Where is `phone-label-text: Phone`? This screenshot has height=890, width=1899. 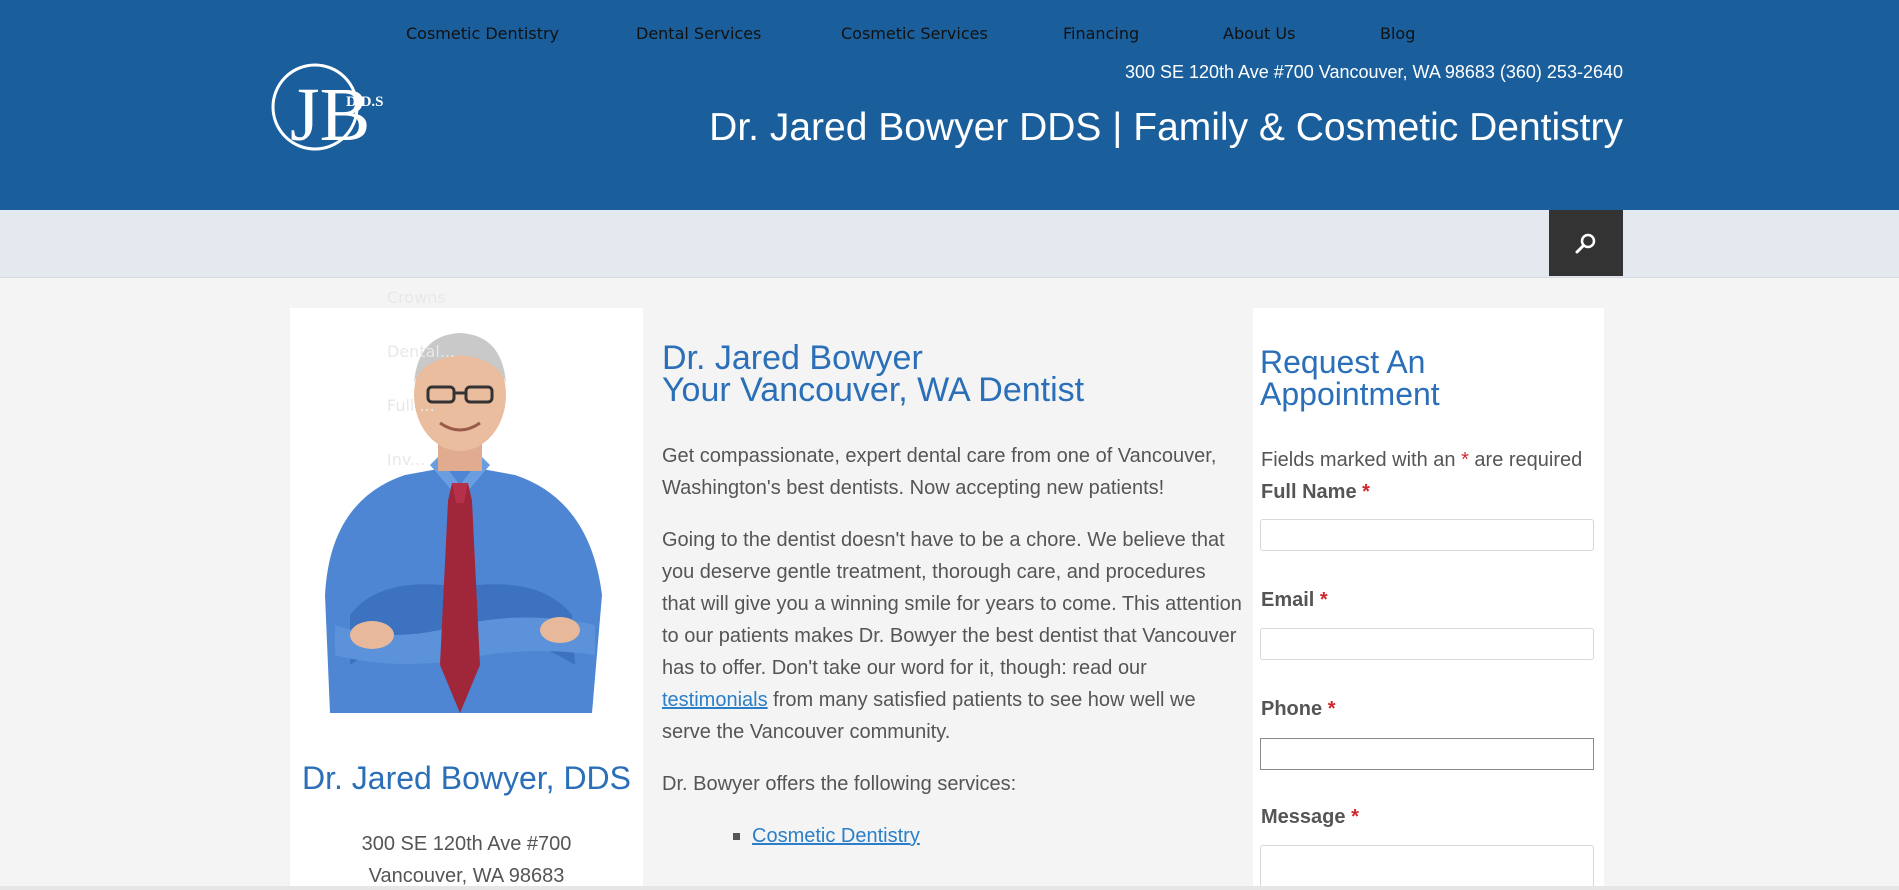
phone-label-text: Phone is located at coordinates (1292, 709).